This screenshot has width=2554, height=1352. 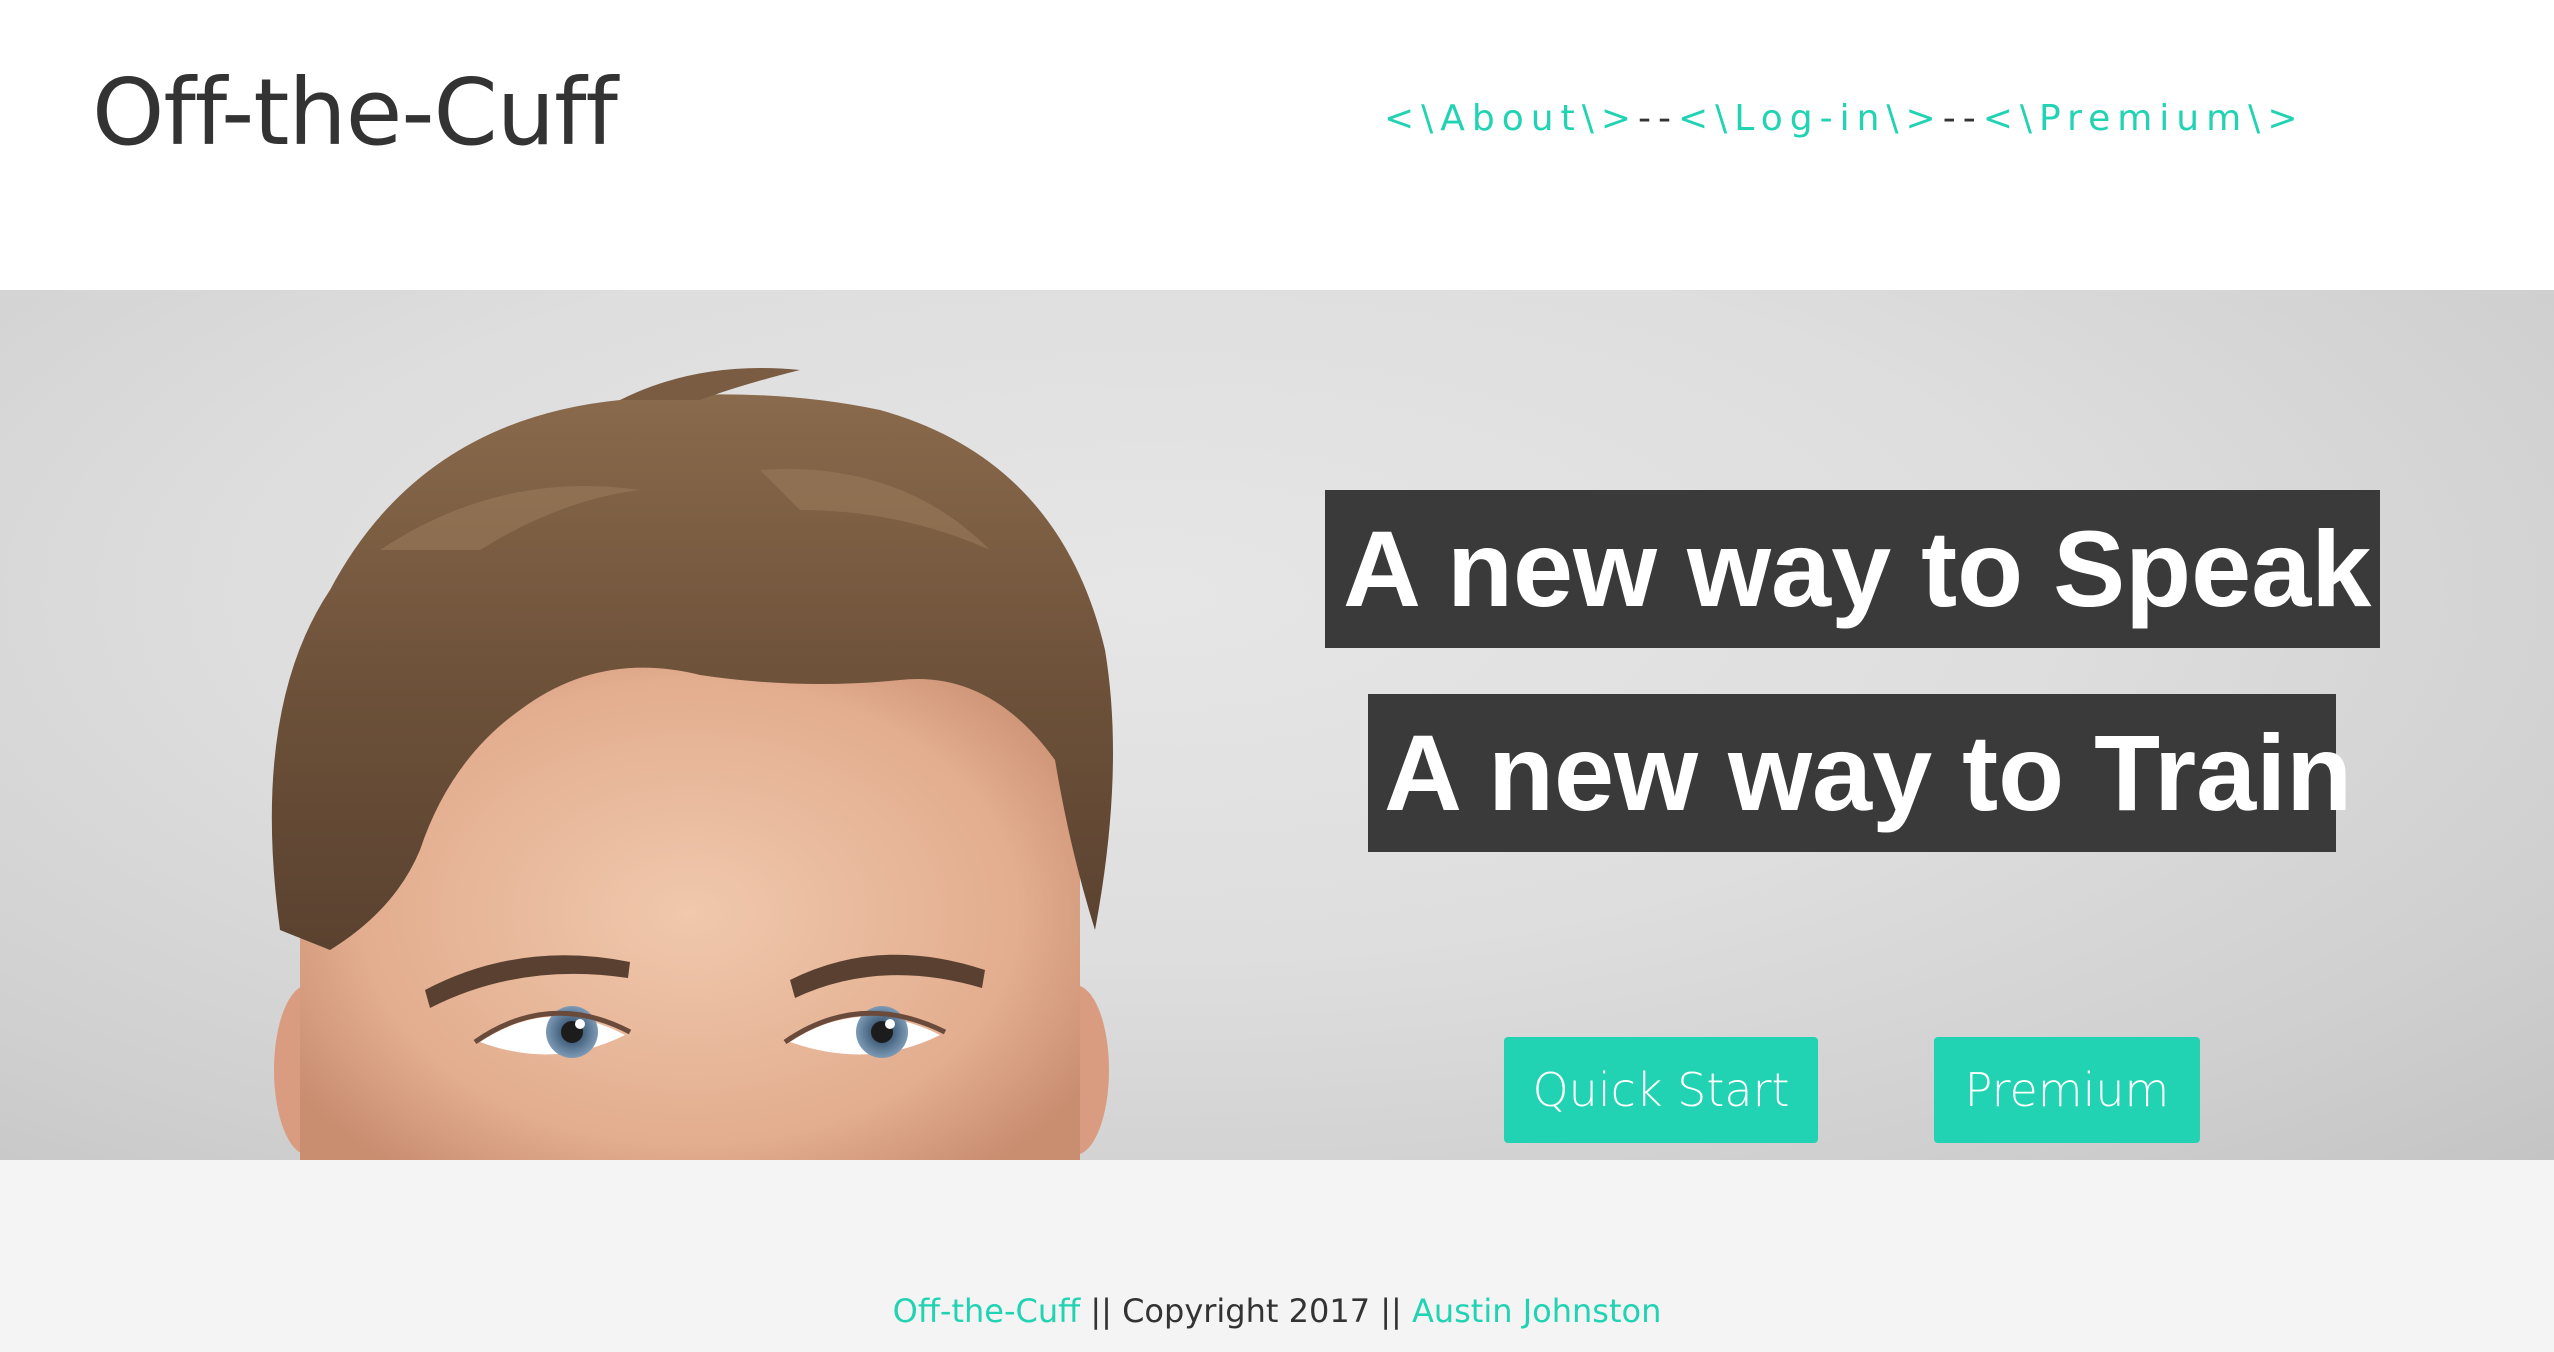 What do you see at coordinates (1246, 1311) in the screenshot?
I see `footer-copyright-text: Copyright 2017` at bounding box center [1246, 1311].